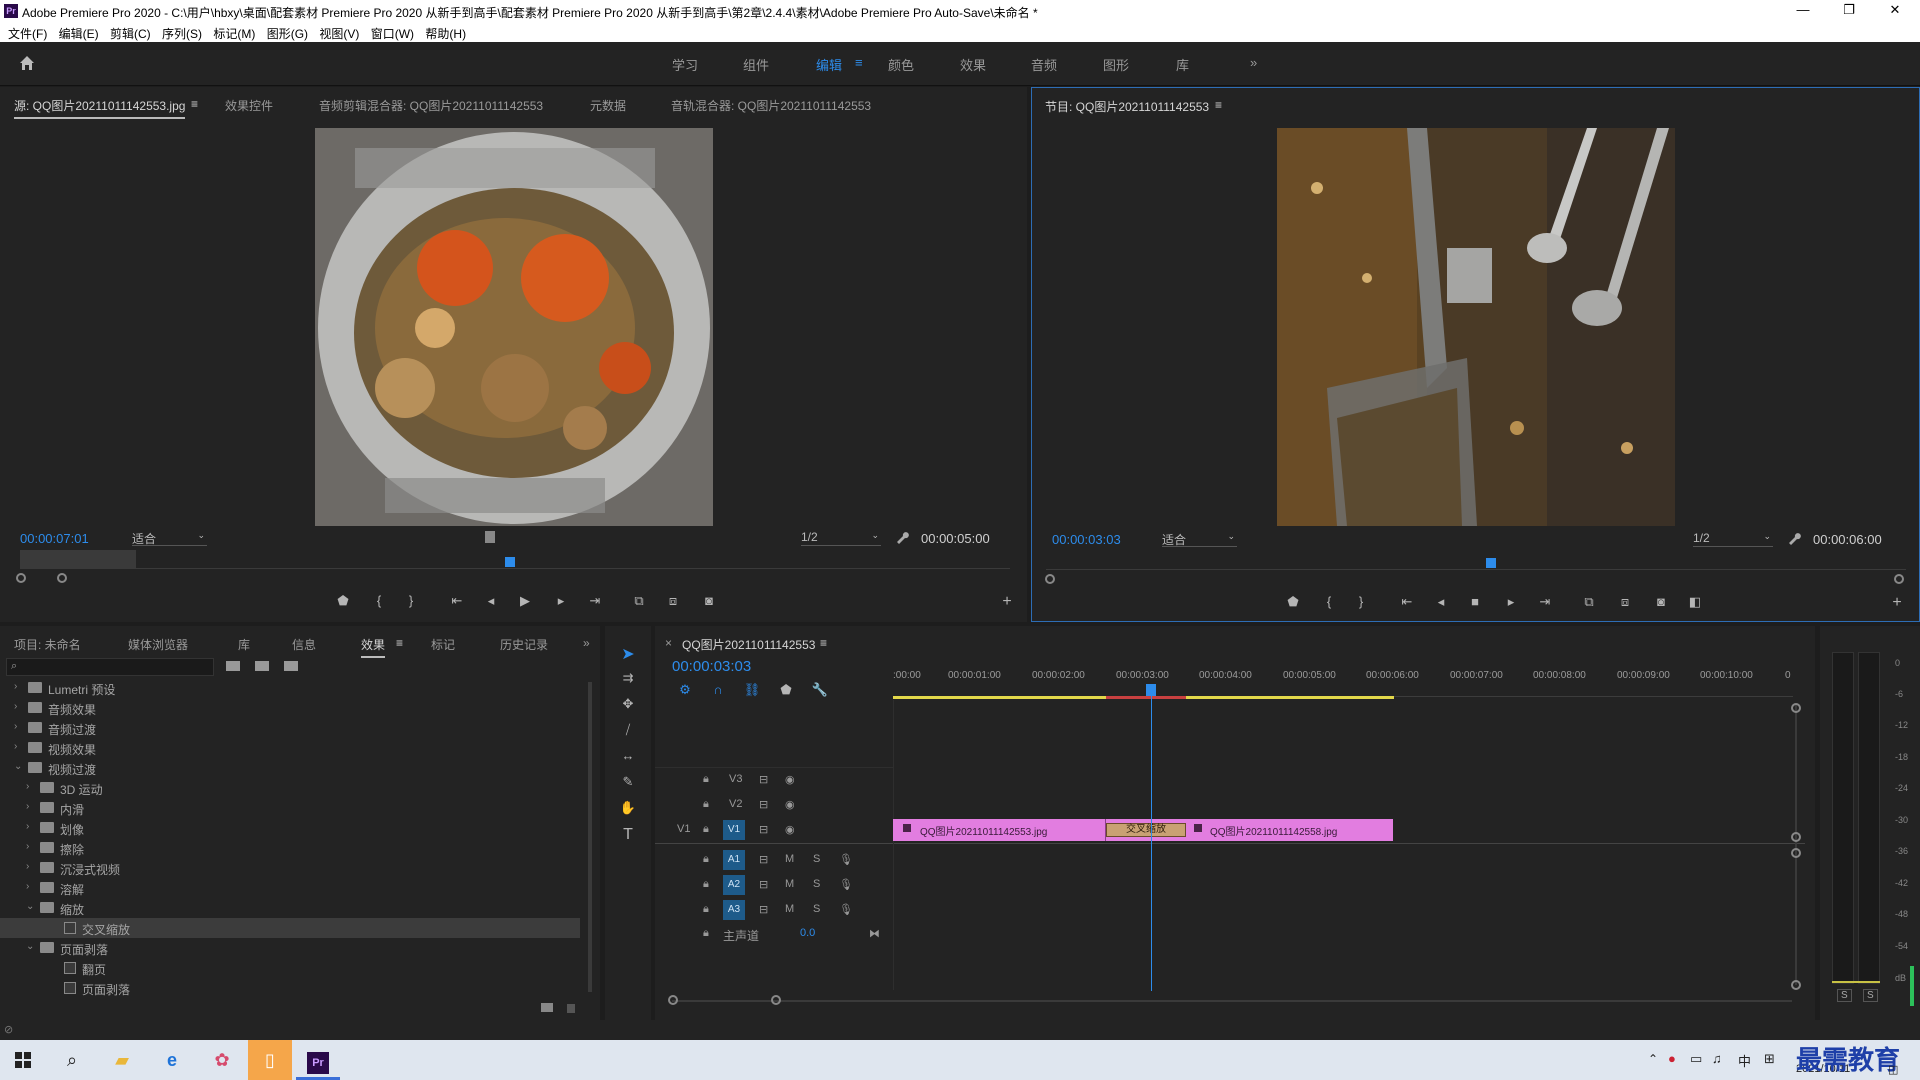  What do you see at coordinates (628, 835) in the screenshot?
I see `type-tool-icon: T` at bounding box center [628, 835].